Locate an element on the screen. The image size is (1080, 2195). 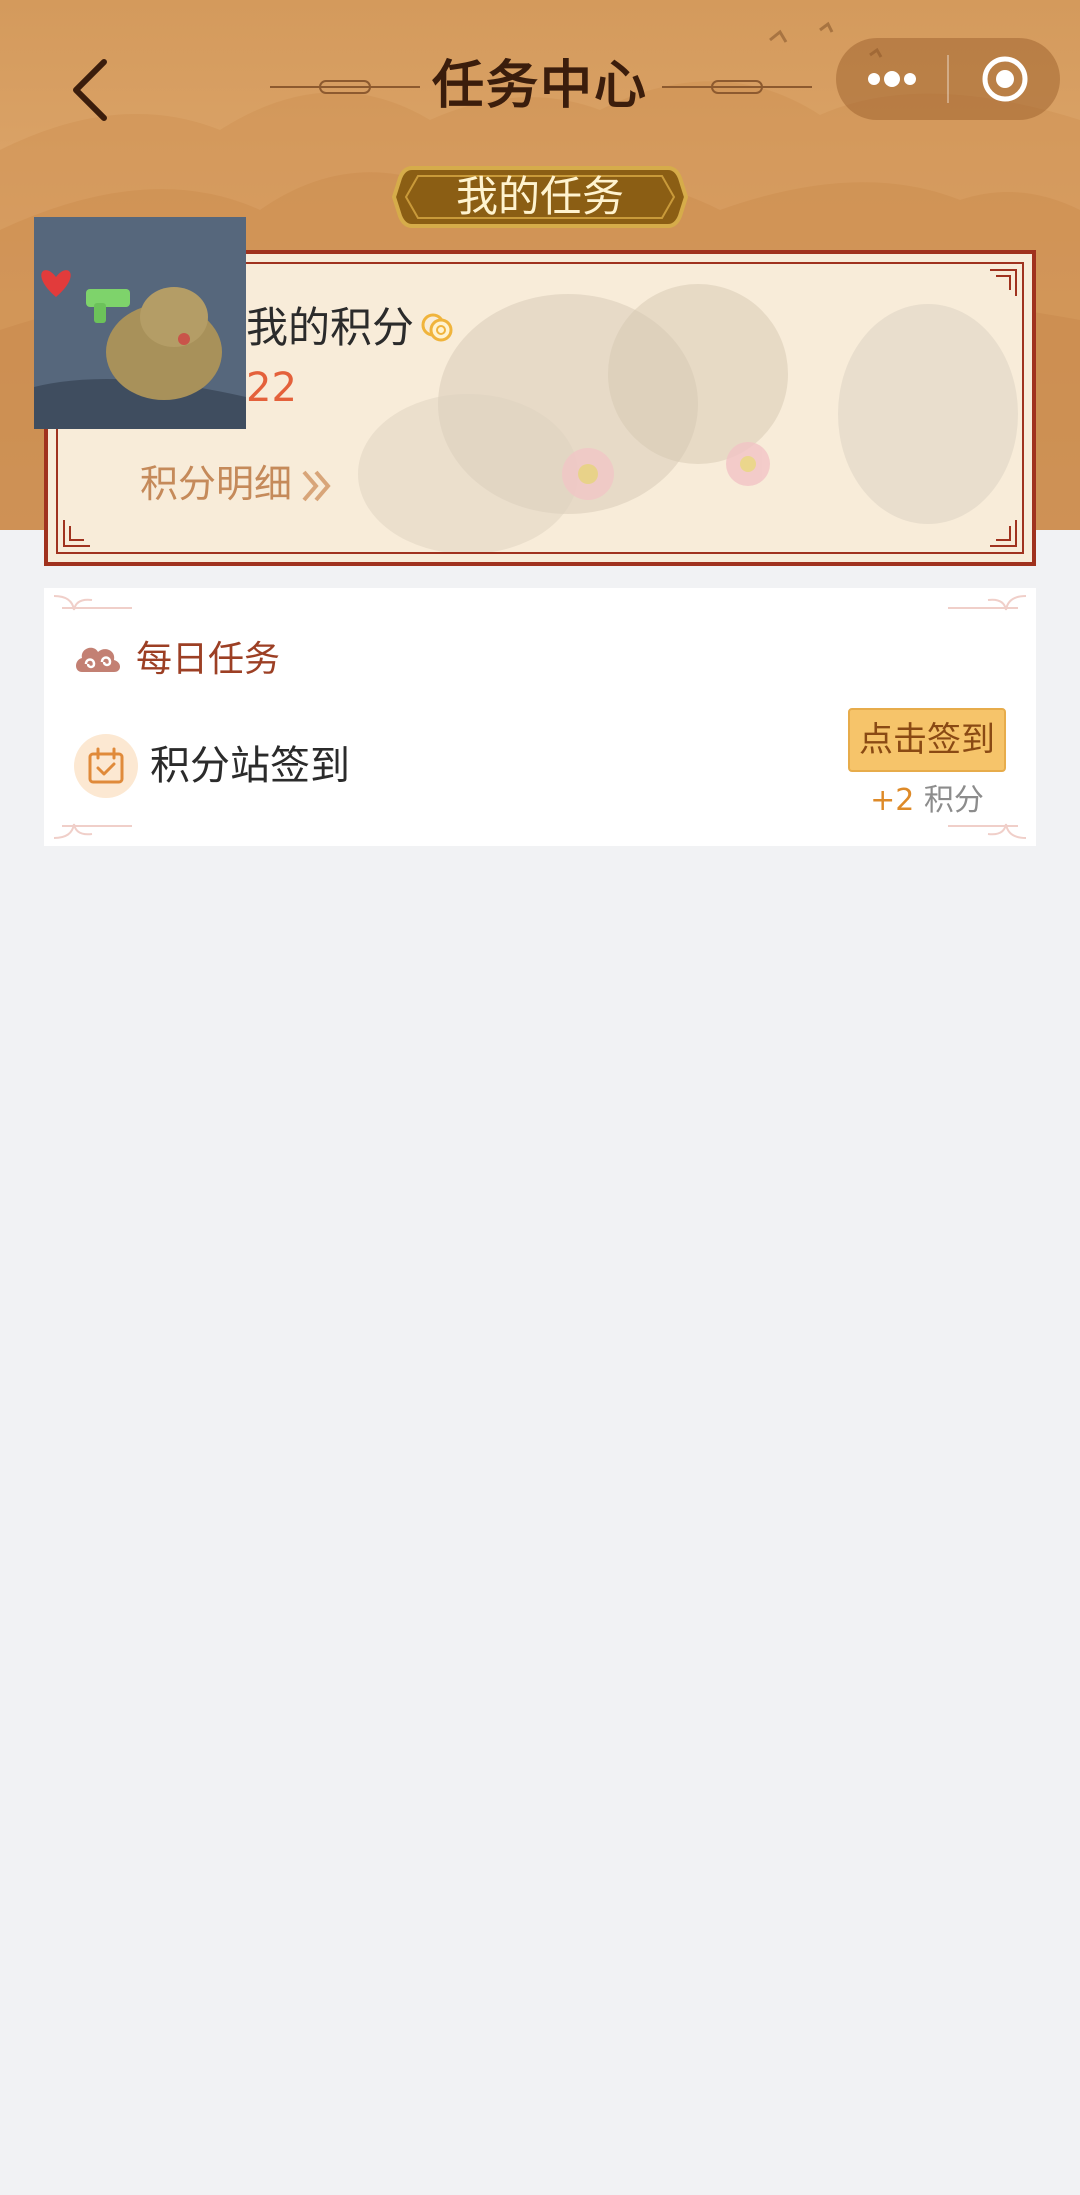
close-button is located at coordinates (1004, 79).